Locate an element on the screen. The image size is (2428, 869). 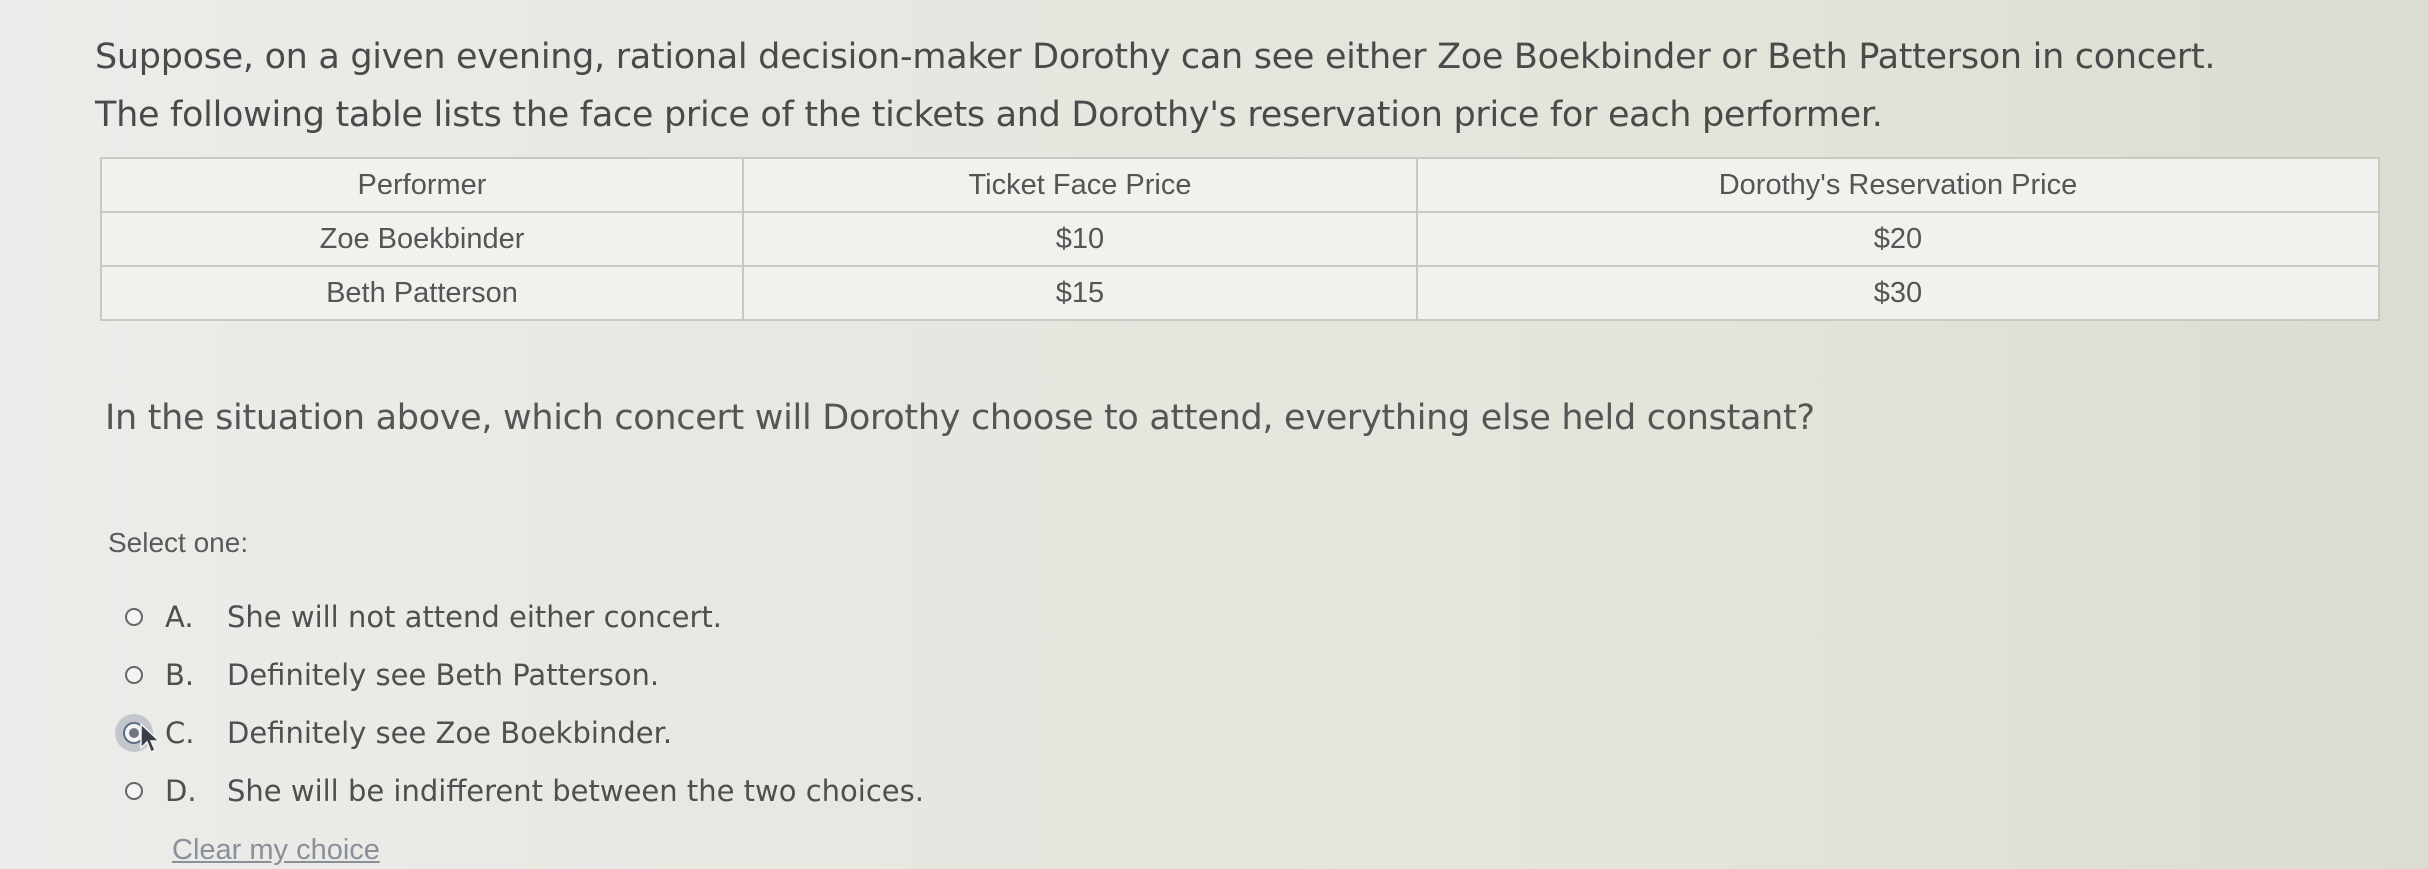
table-row: Beth Patterson $15 $30 is located at coordinates (1240, 293).